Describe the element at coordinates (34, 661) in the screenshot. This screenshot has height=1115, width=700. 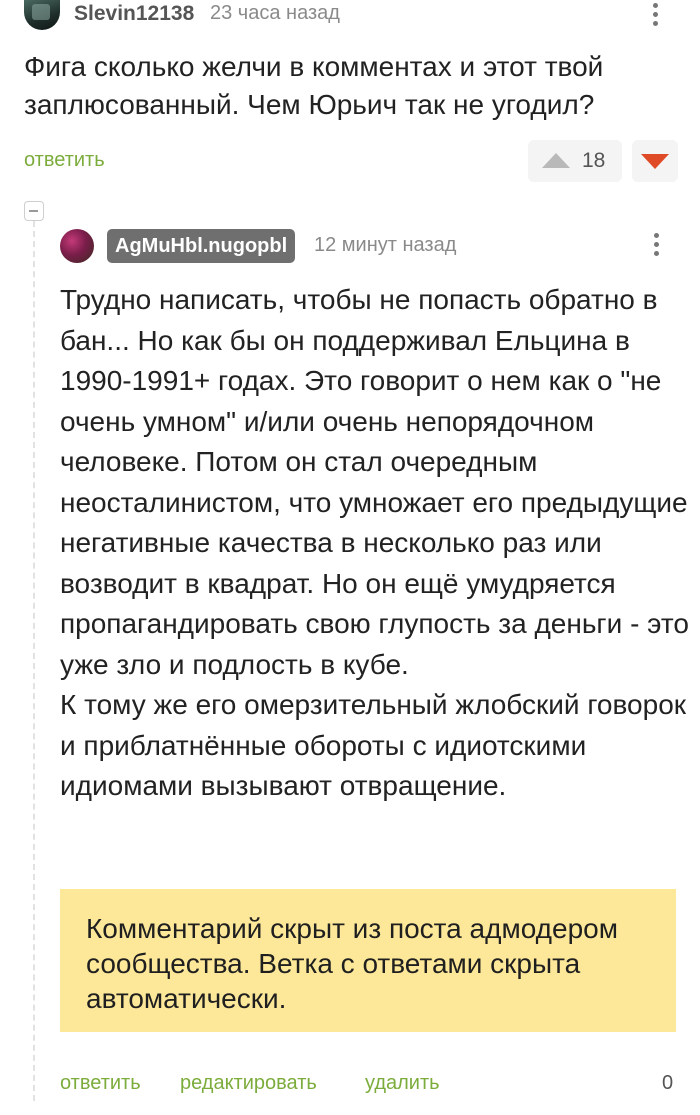
I see `thread-line` at that location.